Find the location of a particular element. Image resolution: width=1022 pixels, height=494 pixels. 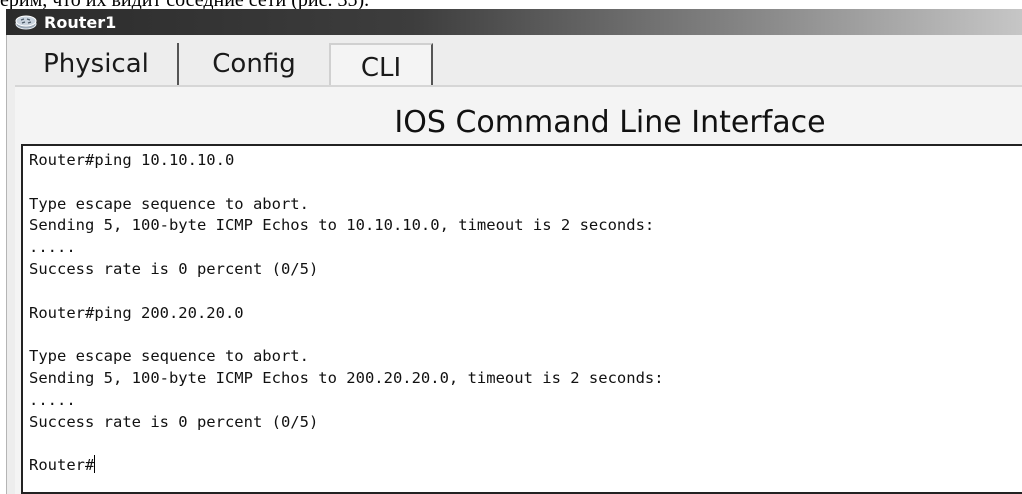

terminal-prompt-line: Router# is located at coordinates (525, 466).